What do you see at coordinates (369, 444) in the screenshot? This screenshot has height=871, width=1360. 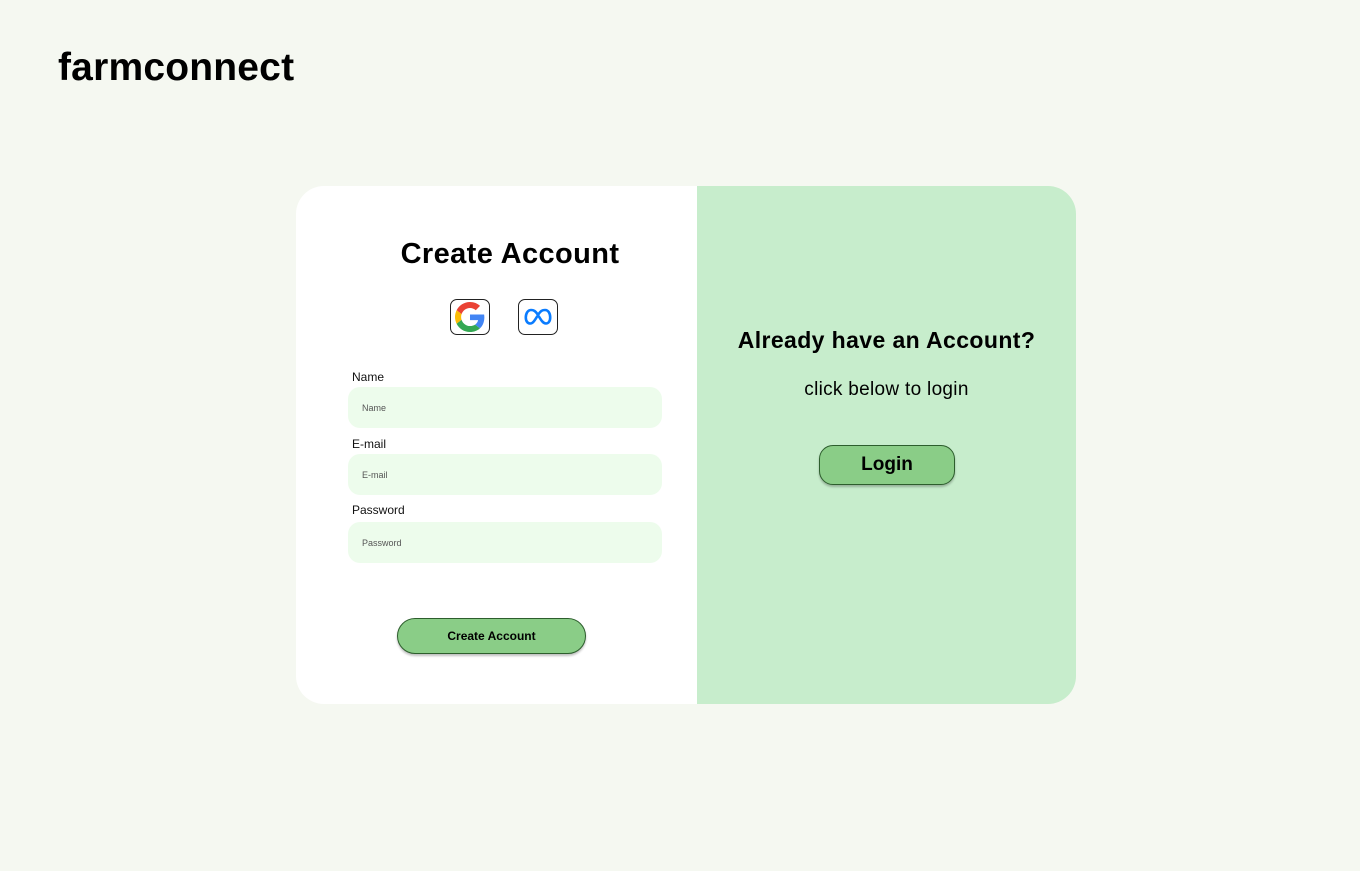 I see `email-label: E-mail` at bounding box center [369, 444].